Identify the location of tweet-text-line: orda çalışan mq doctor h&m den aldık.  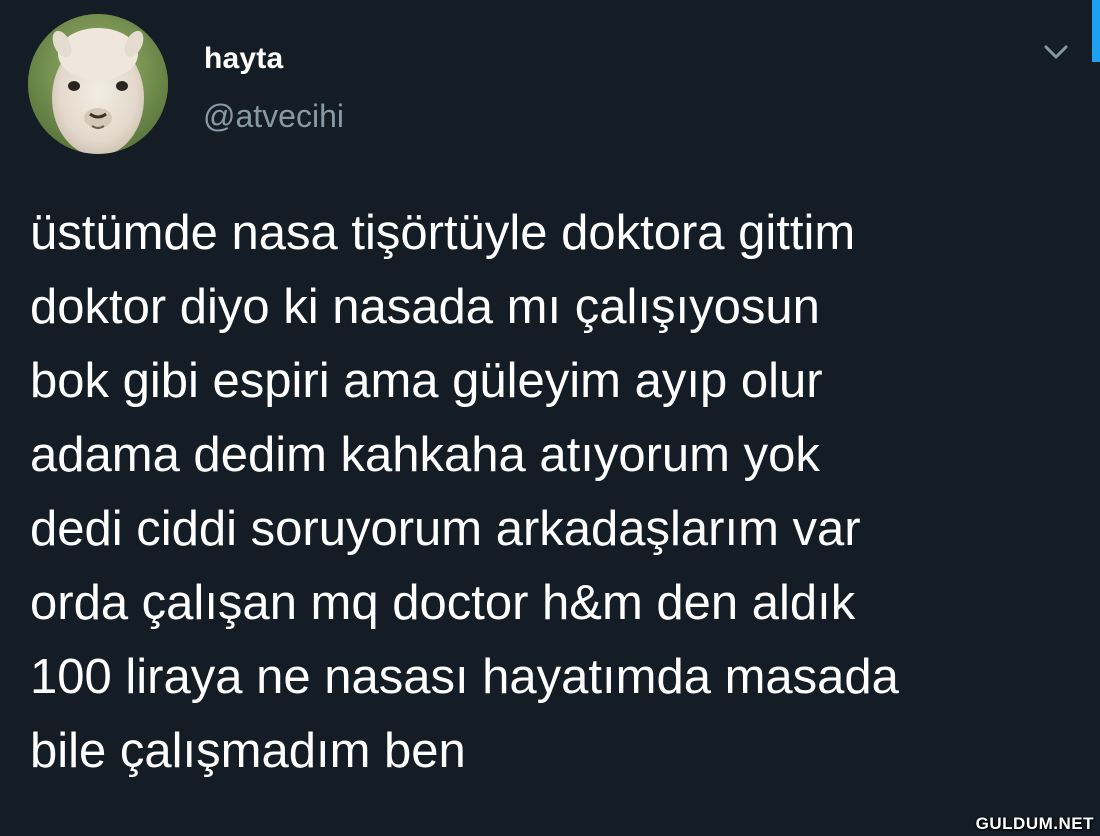
(443, 603).